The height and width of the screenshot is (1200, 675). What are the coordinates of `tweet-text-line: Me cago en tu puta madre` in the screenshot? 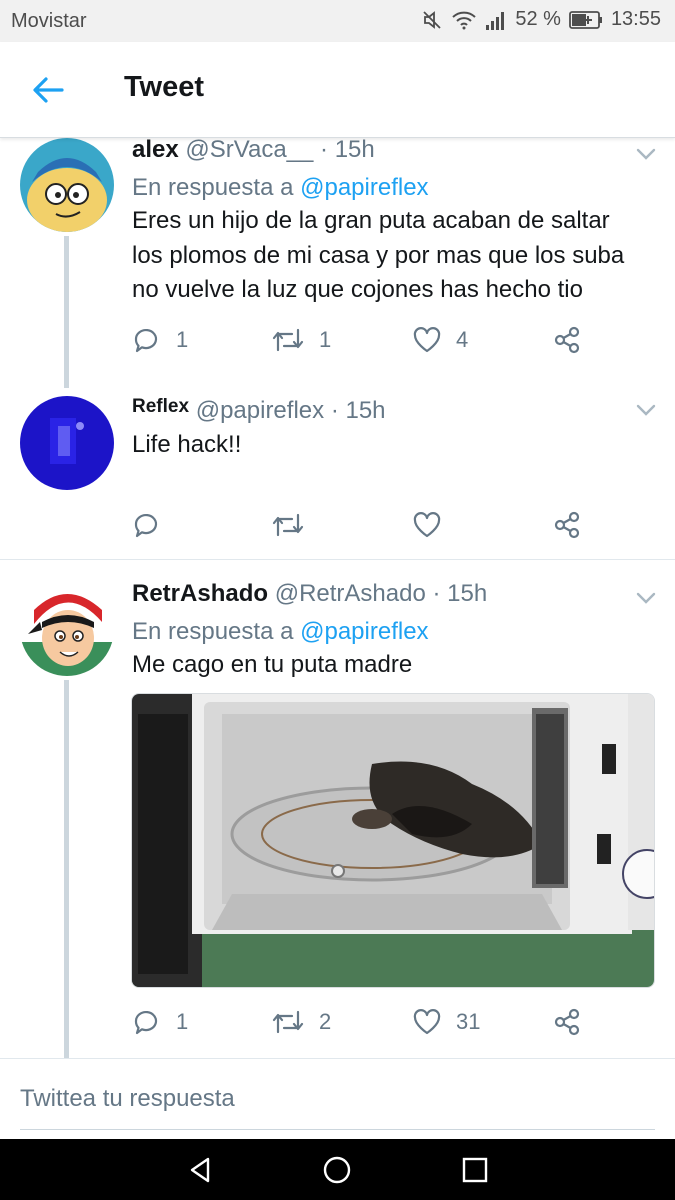 It's located at (272, 664).